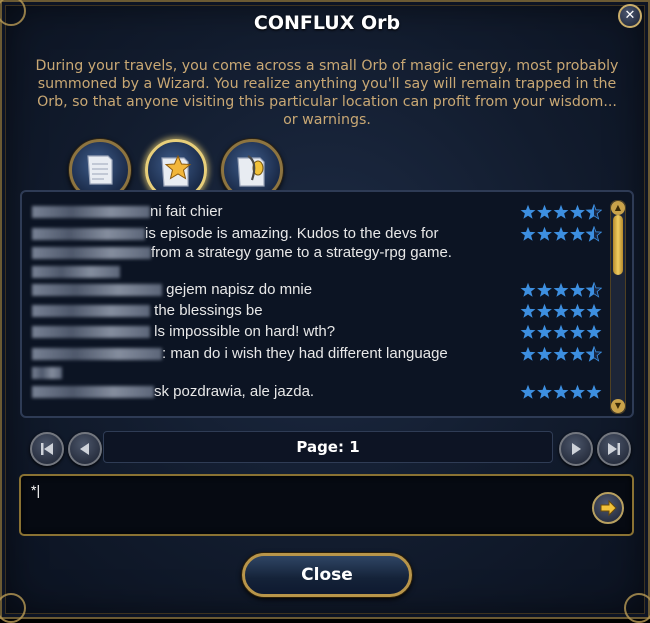  What do you see at coordinates (327, 23) in the screenshot?
I see `dialog-title: CONFLUX Orb` at bounding box center [327, 23].